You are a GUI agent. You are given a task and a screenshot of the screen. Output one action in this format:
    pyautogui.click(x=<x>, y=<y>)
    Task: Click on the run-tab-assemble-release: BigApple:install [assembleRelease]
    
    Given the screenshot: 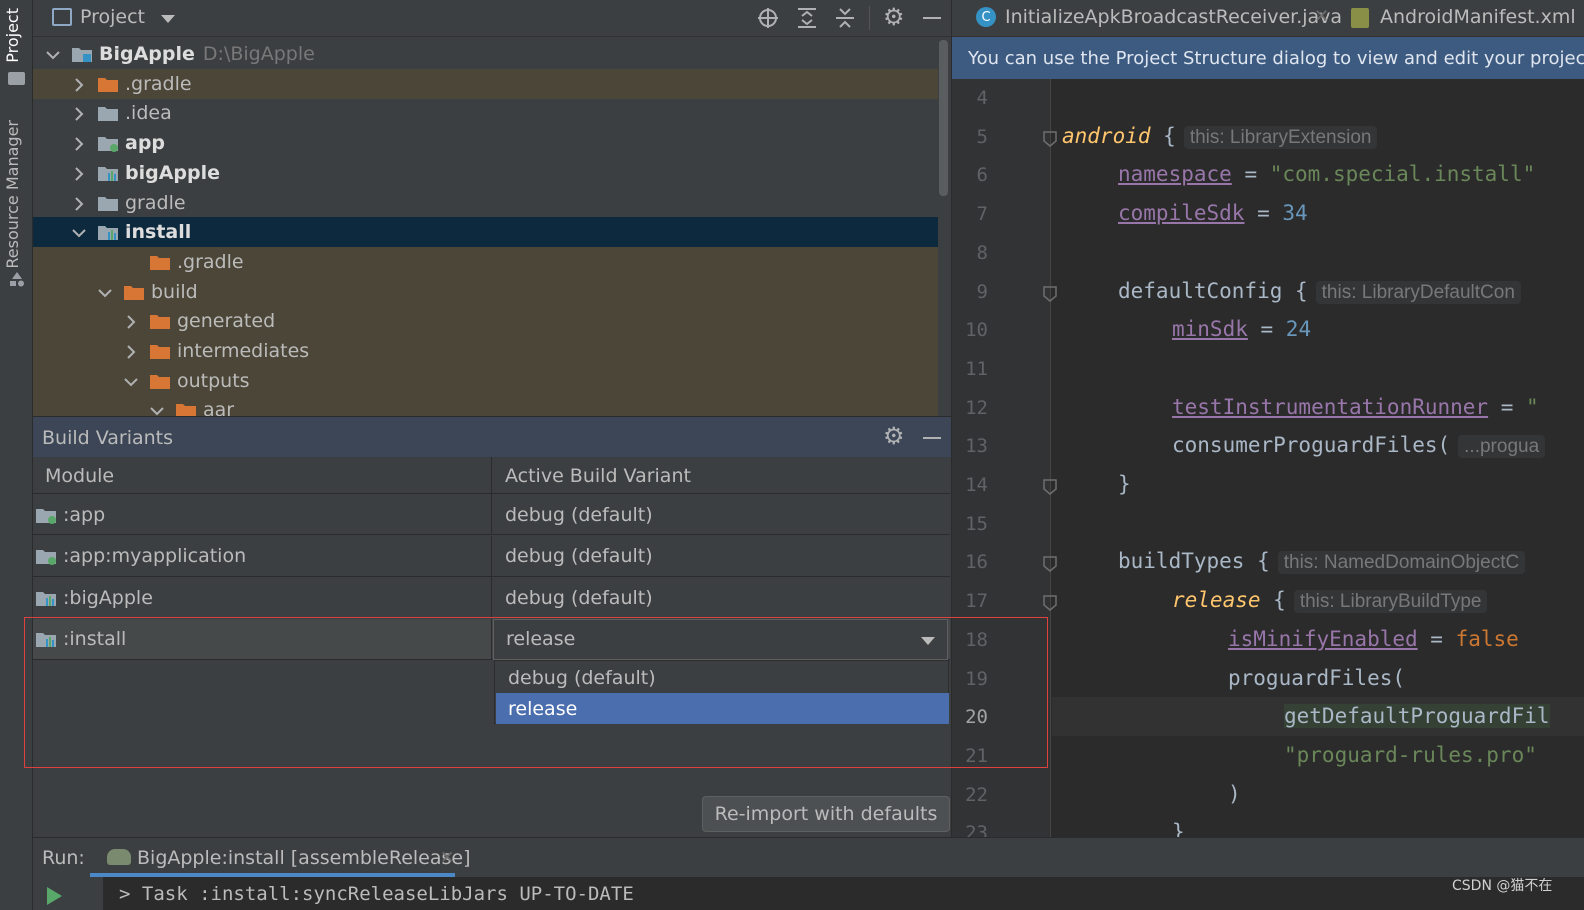 What is the action you would take?
    pyautogui.click(x=304, y=858)
    